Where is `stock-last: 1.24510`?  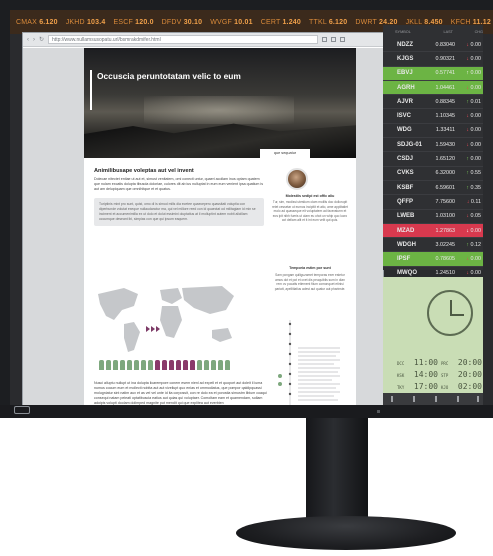 stock-last: 1.24510 is located at coordinates (445, 273).